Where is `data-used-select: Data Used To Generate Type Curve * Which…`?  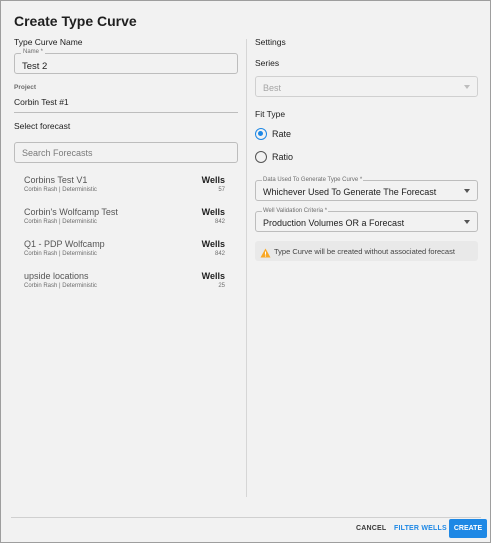 data-used-select: Data Used To Generate Type Curve * Which… is located at coordinates (366, 189).